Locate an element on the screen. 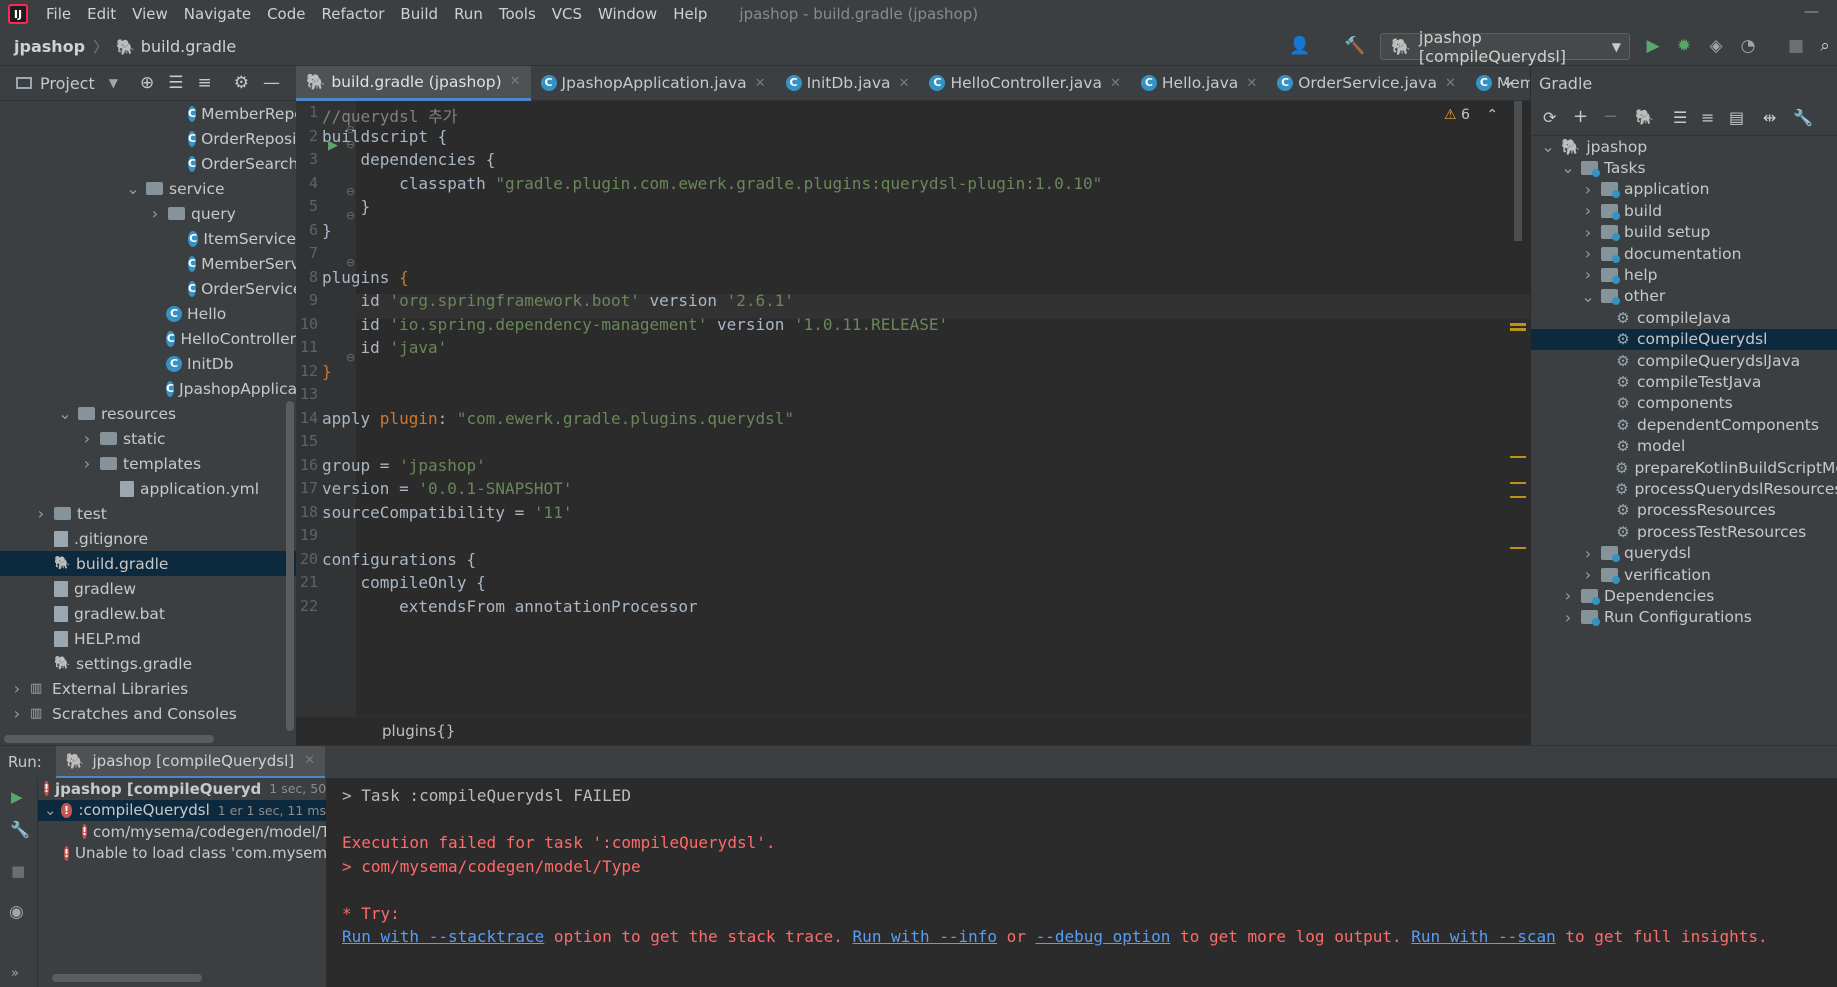  project-tree-item: C JpashopApplica is located at coordinates (148, 388).